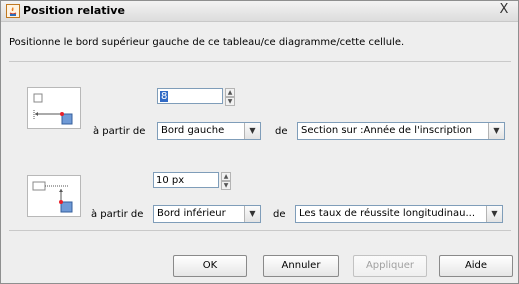 This screenshot has width=519, height=284. Describe the element at coordinates (476, 266) in the screenshot. I see `help-button: Aide` at that location.